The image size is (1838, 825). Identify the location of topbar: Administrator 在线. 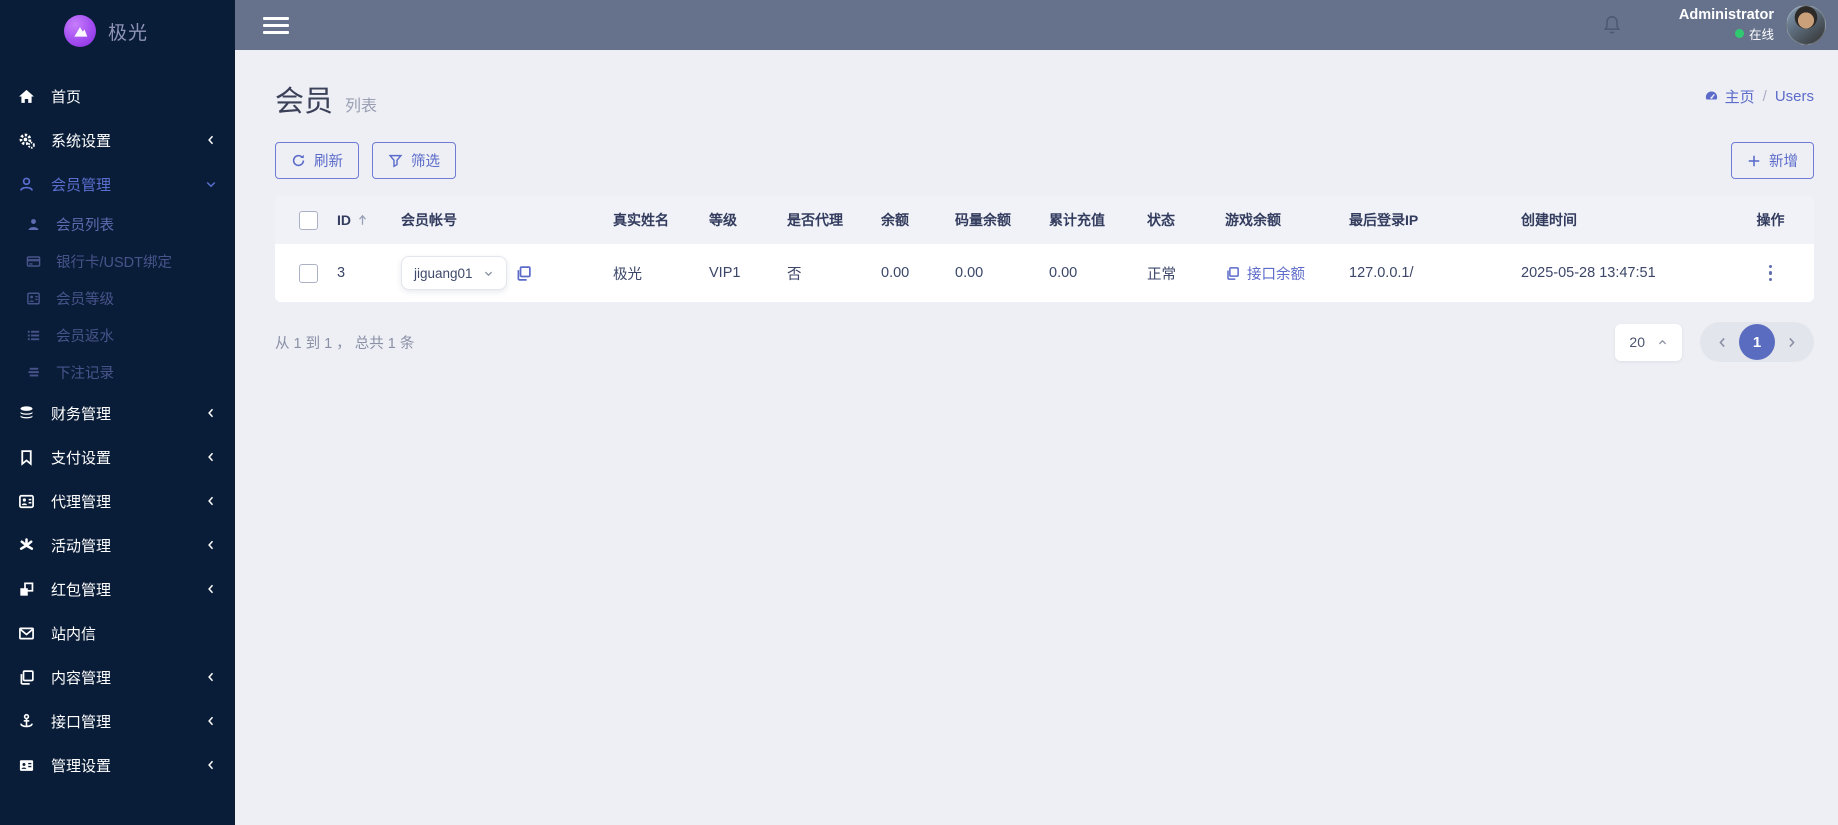
(1036, 25).